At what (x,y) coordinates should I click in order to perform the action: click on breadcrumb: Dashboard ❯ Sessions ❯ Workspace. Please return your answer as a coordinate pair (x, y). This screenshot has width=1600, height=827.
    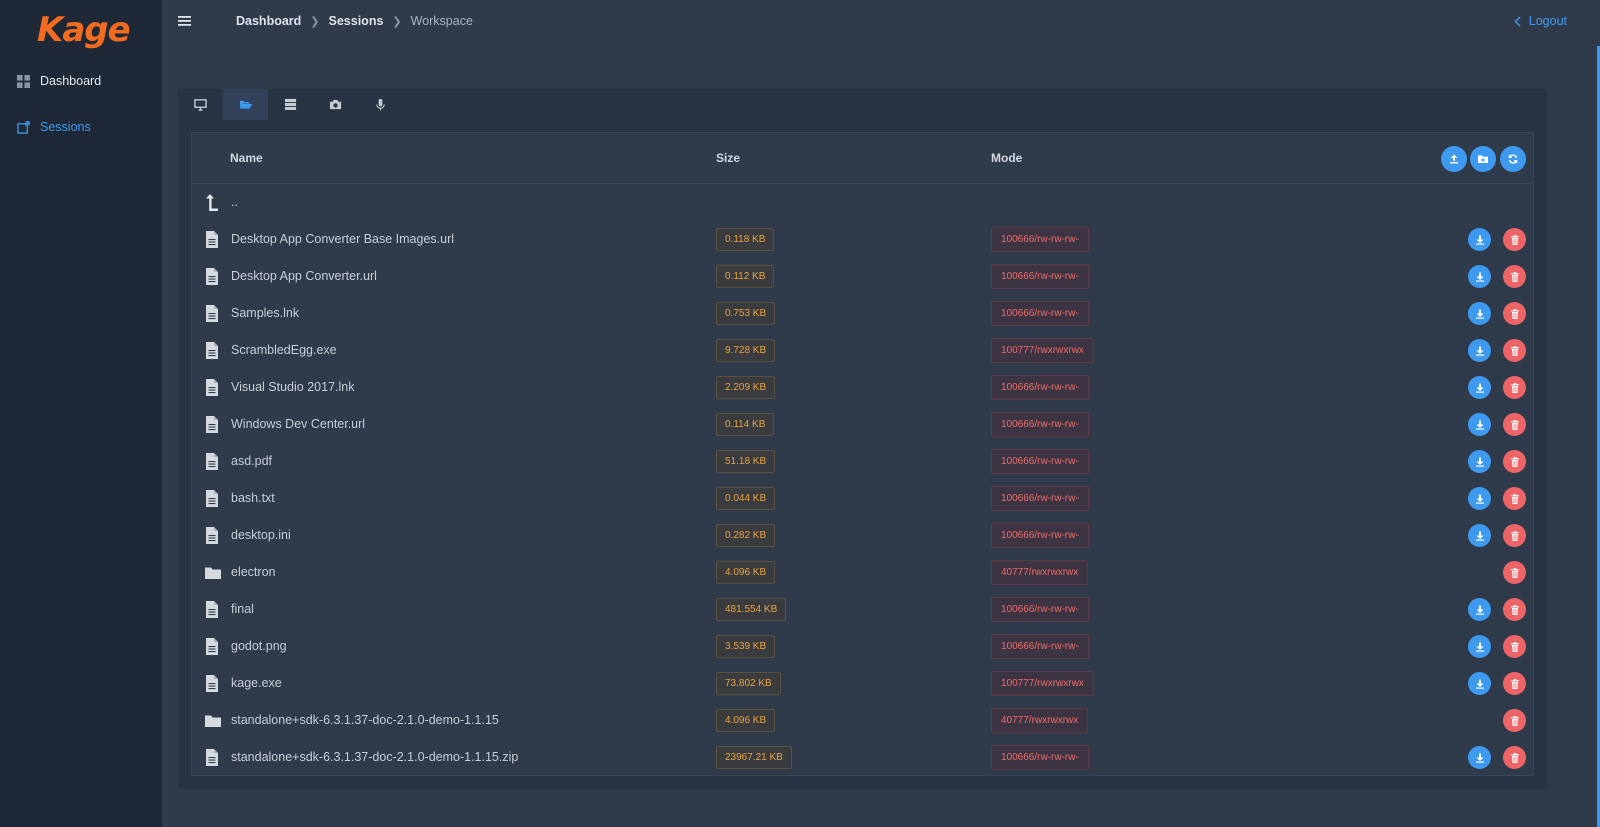
    Looking at the image, I should click on (354, 21).